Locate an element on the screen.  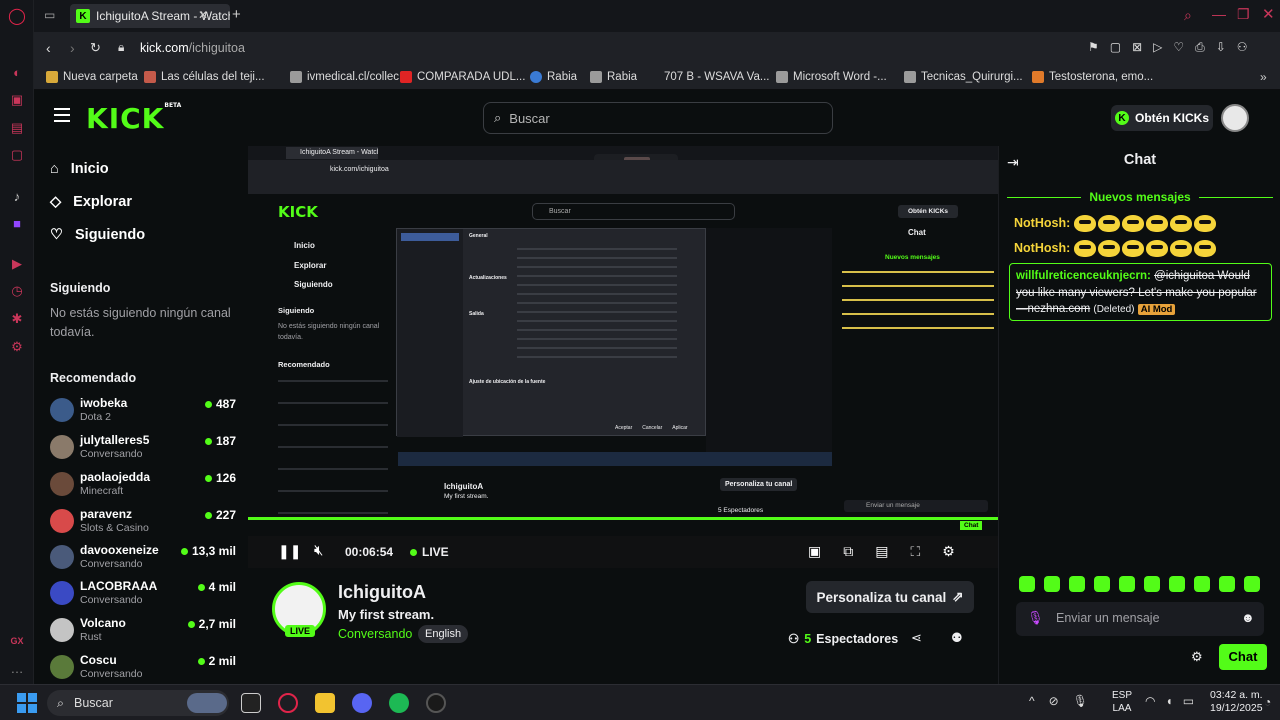
mute-icon: 🔇︎ is located at coordinates (318, 550).